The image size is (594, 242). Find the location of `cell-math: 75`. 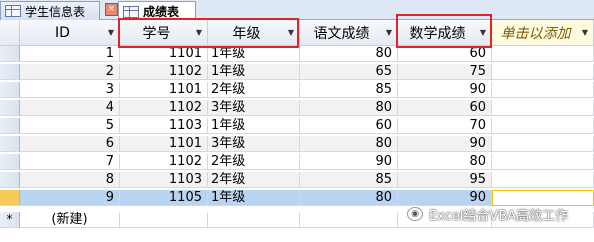

cell-math: 75 is located at coordinates (445, 72).